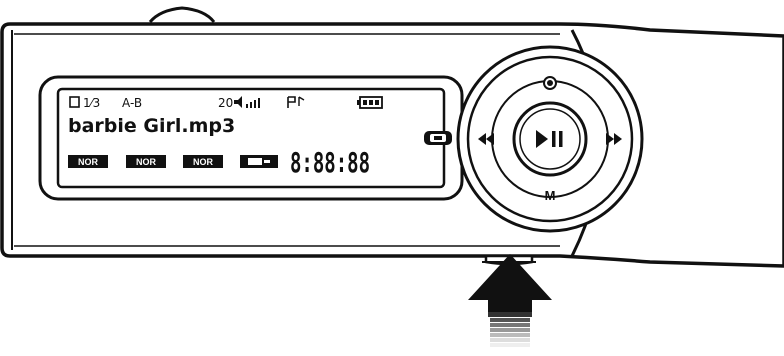 The width and height of the screenshot is (784, 356). I want to click on eq-tag-2-label: NOR, so click(146, 162).